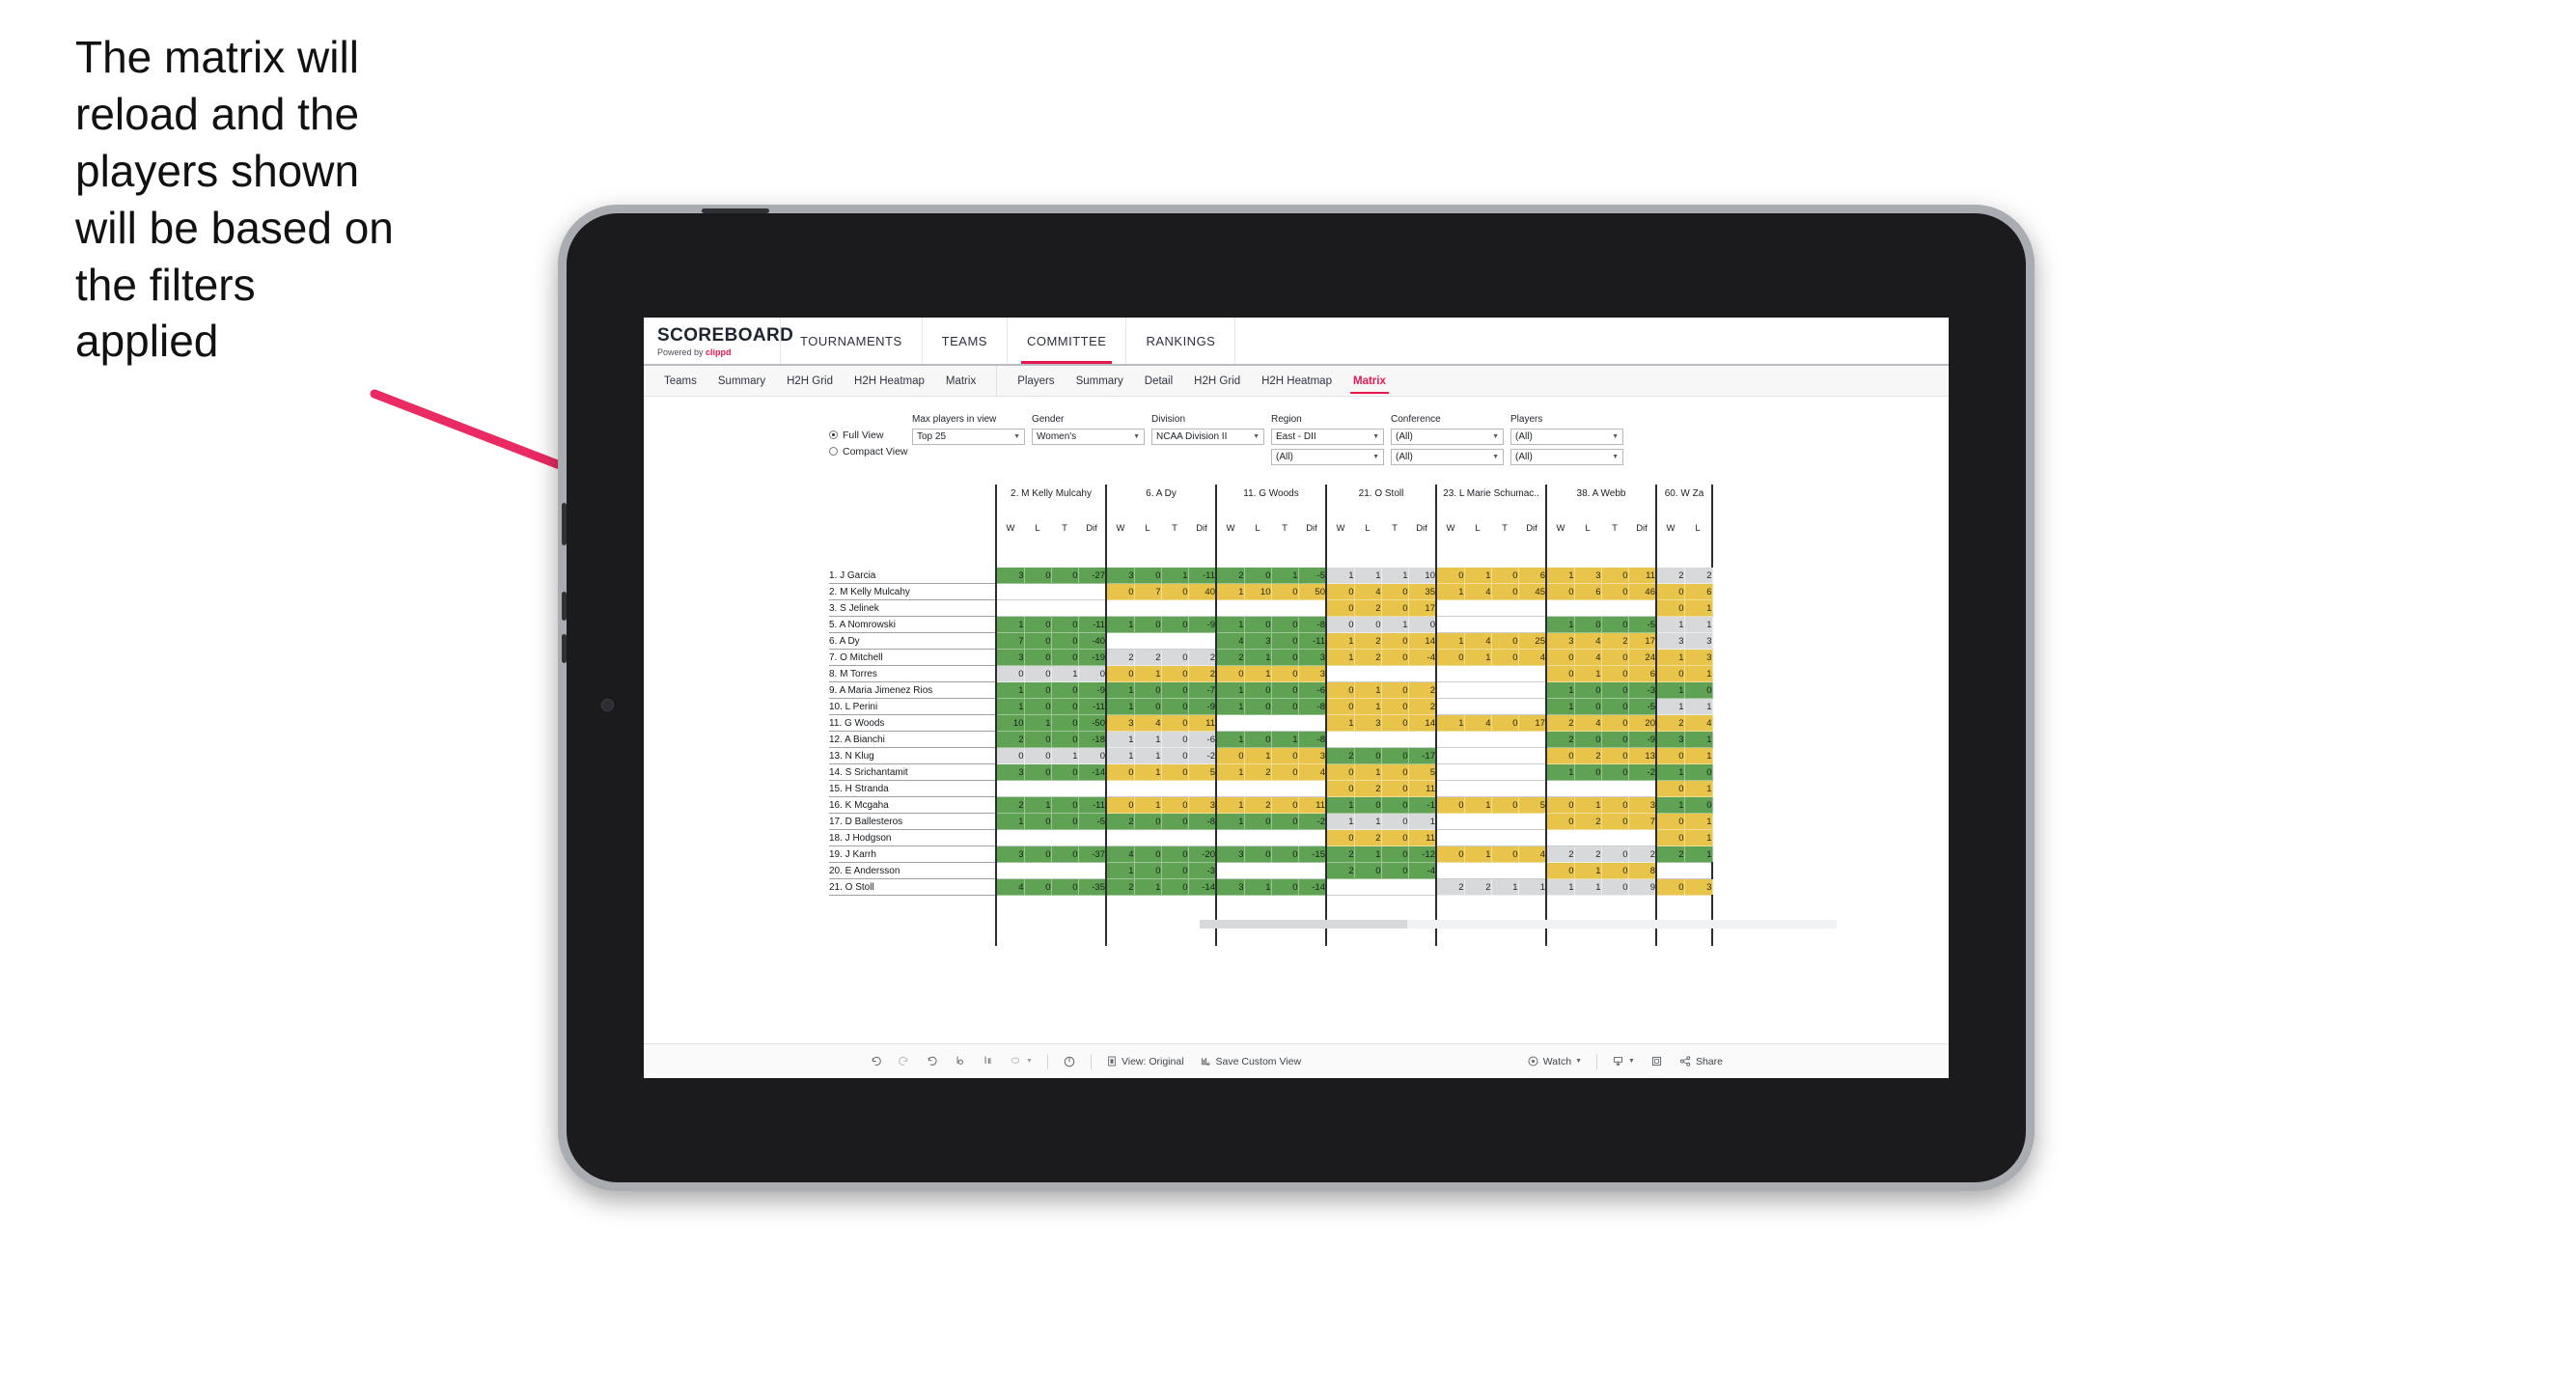 This screenshot has width=2576, height=1386. What do you see at coordinates (1642, 591) in the screenshot?
I see `matrix-cell: 46` at bounding box center [1642, 591].